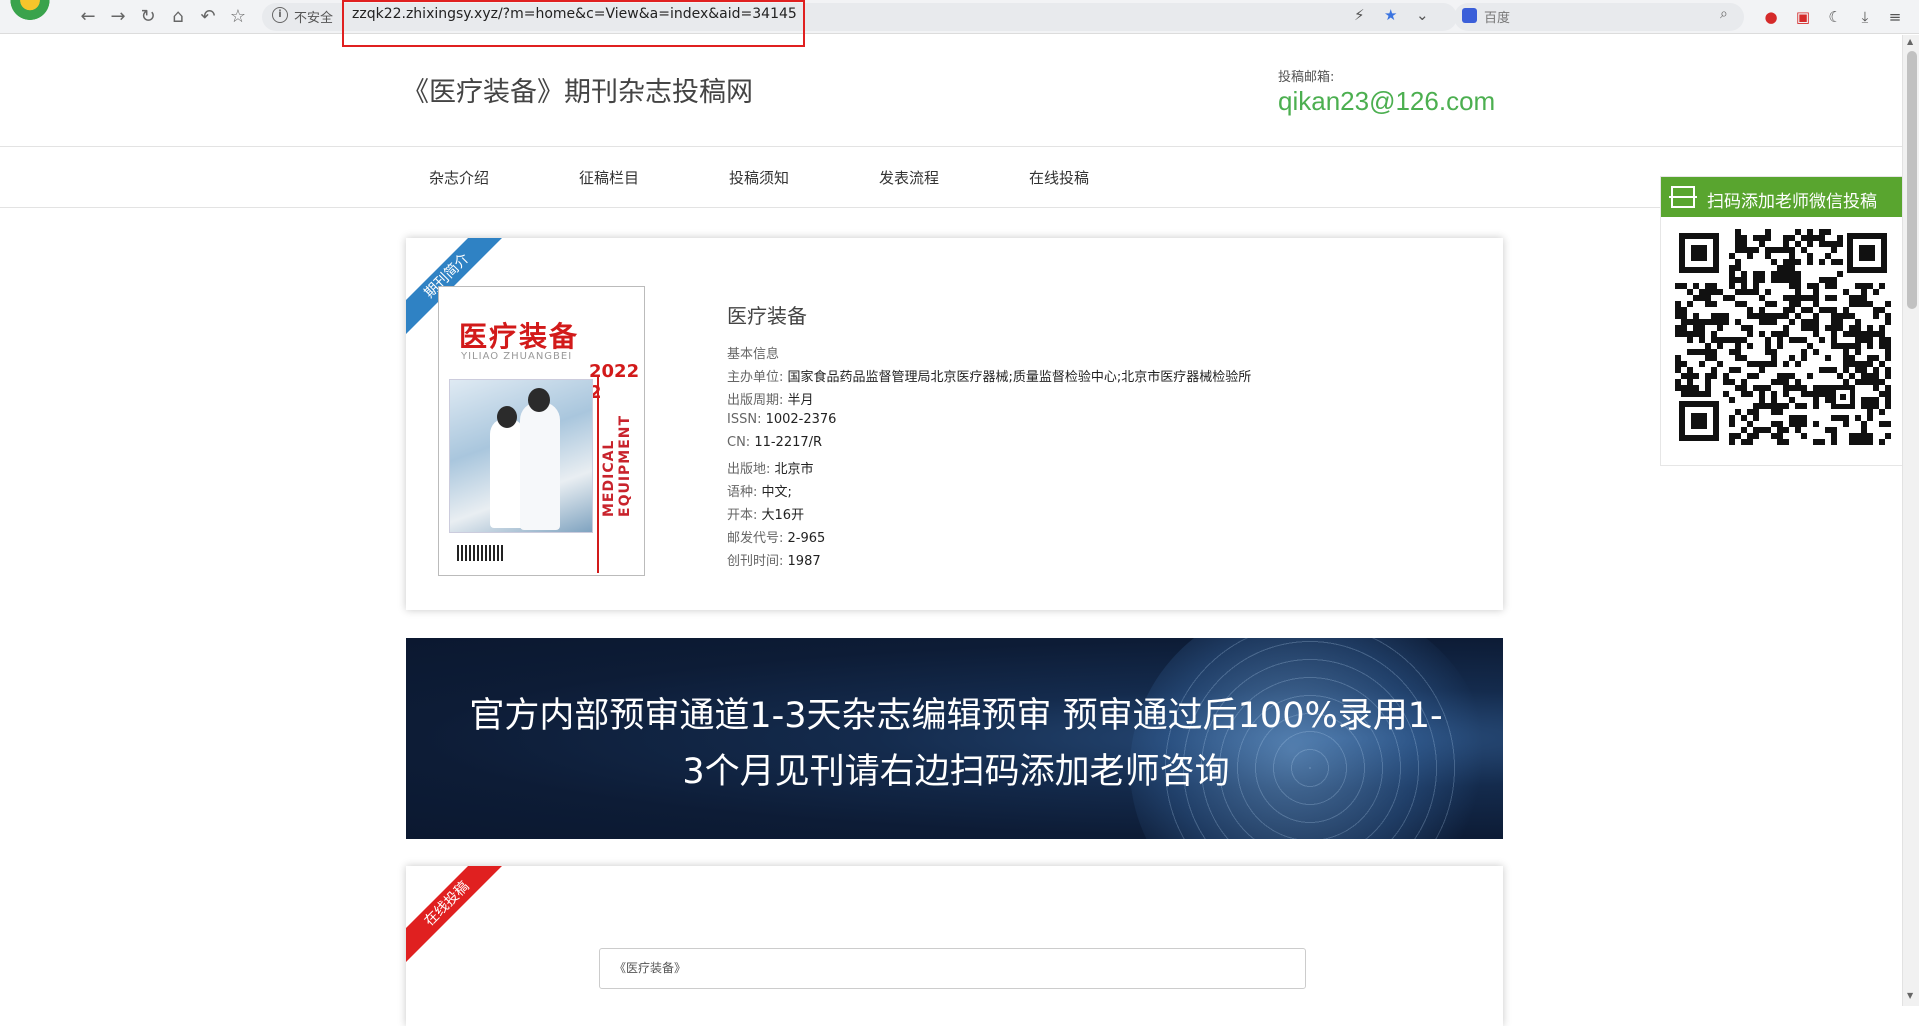 The height and width of the screenshot is (1026, 1919). Describe the element at coordinates (956, 716) in the screenshot. I see `banner-text-line1: 官方内部预审通道1-3天杂志编辑预审 预审通过后100%录用1-` at that location.